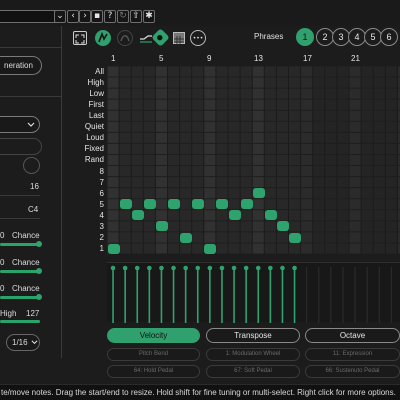 Image resolution: width=400 pixels, height=400 pixels. Describe the element at coordinates (20, 244) in the screenshot. I see `chance-1-slider` at that location.